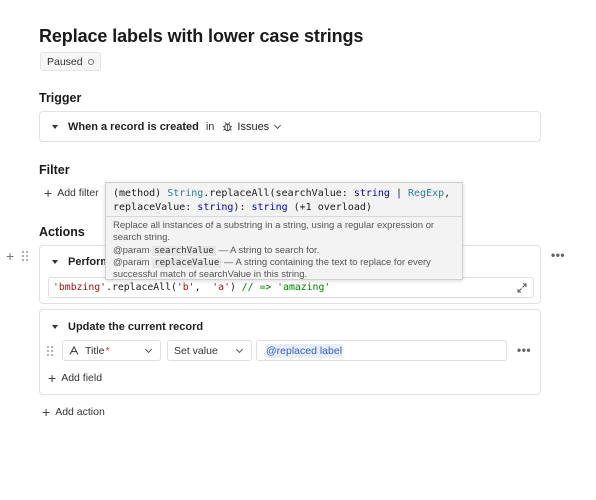 The image size is (596, 500). Describe the element at coordinates (95, 350) in the screenshot. I see `field-name: Title` at that location.